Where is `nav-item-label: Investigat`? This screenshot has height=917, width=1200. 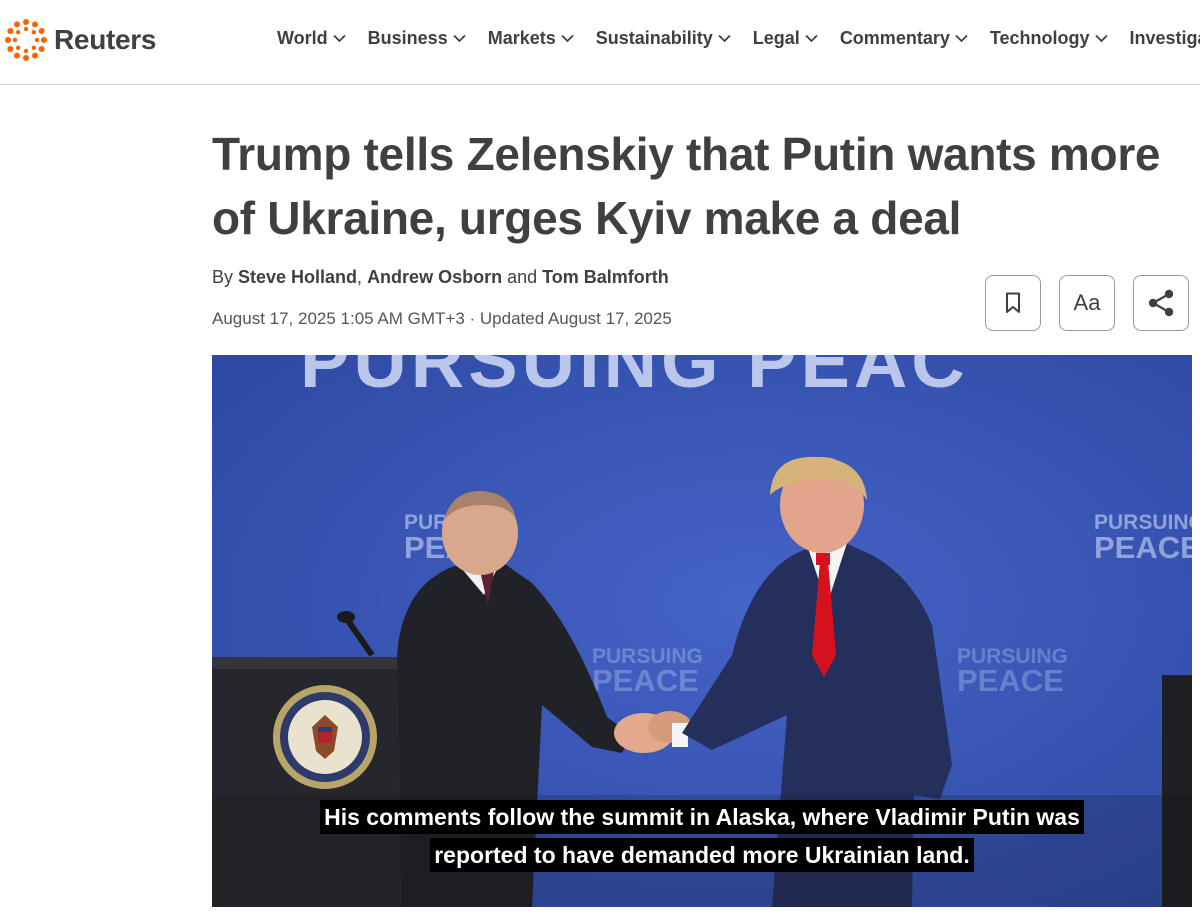 nav-item-label: Investigat is located at coordinates (1164, 38).